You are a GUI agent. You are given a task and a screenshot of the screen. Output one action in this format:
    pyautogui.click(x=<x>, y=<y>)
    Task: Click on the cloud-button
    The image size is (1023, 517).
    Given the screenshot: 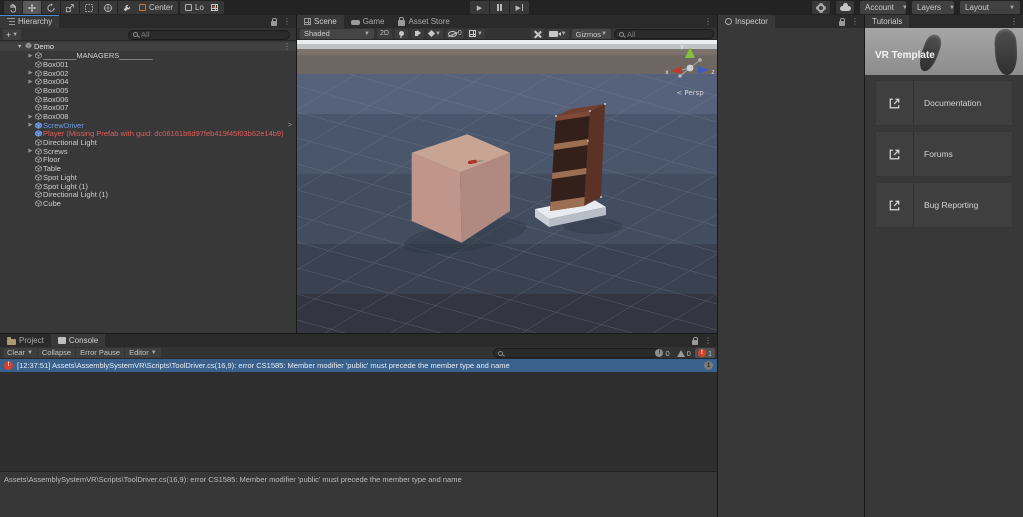 What is the action you would take?
    pyautogui.click(x=845, y=7)
    